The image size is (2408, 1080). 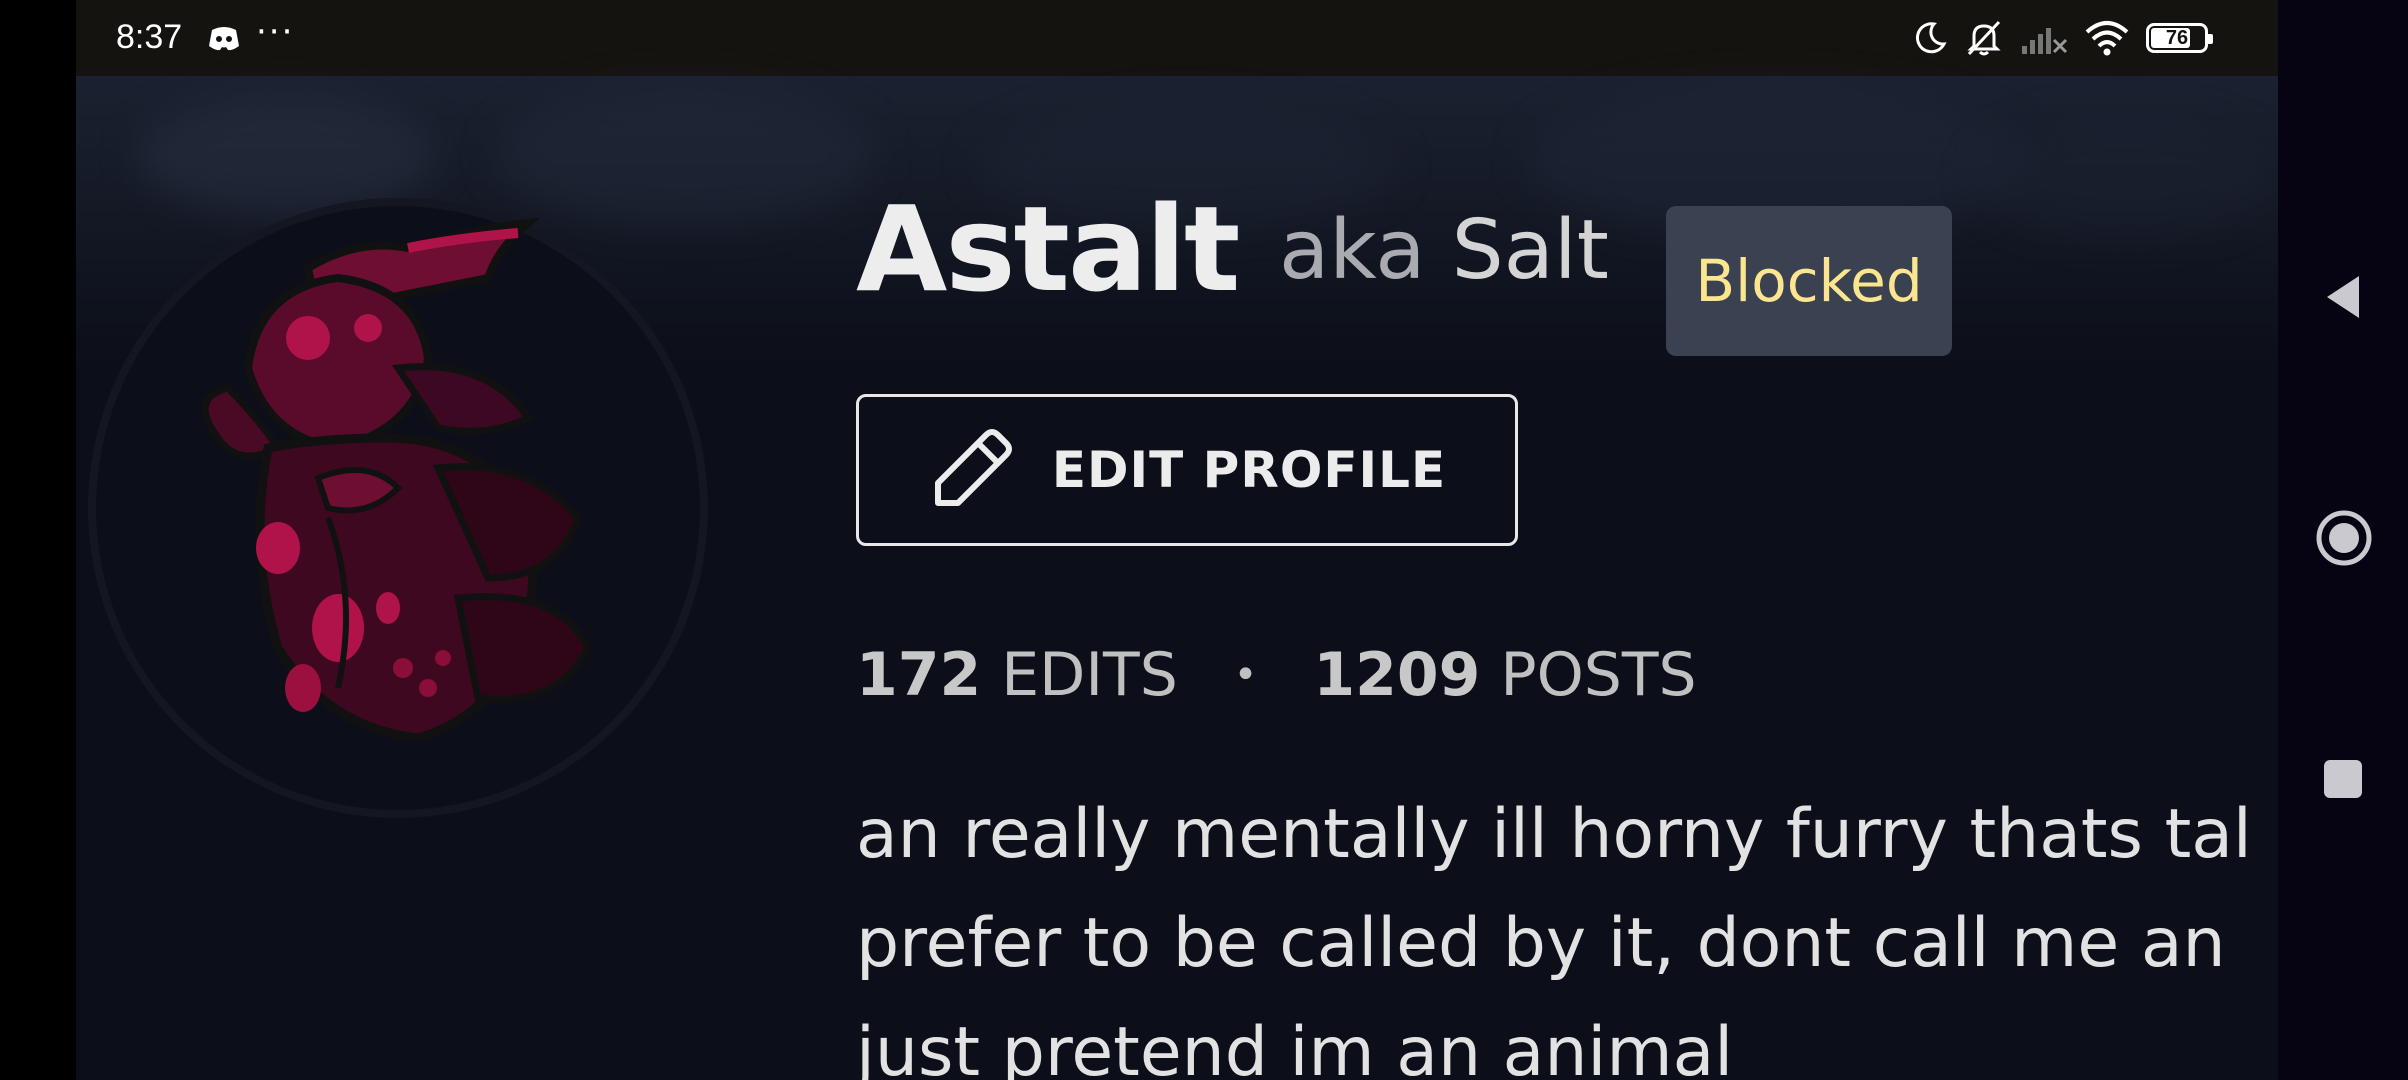 What do you see at coordinates (1276, 675) in the screenshot?
I see `profile-stats: 172 EDITS • 1209 POSTS` at bounding box center [1276, 675].